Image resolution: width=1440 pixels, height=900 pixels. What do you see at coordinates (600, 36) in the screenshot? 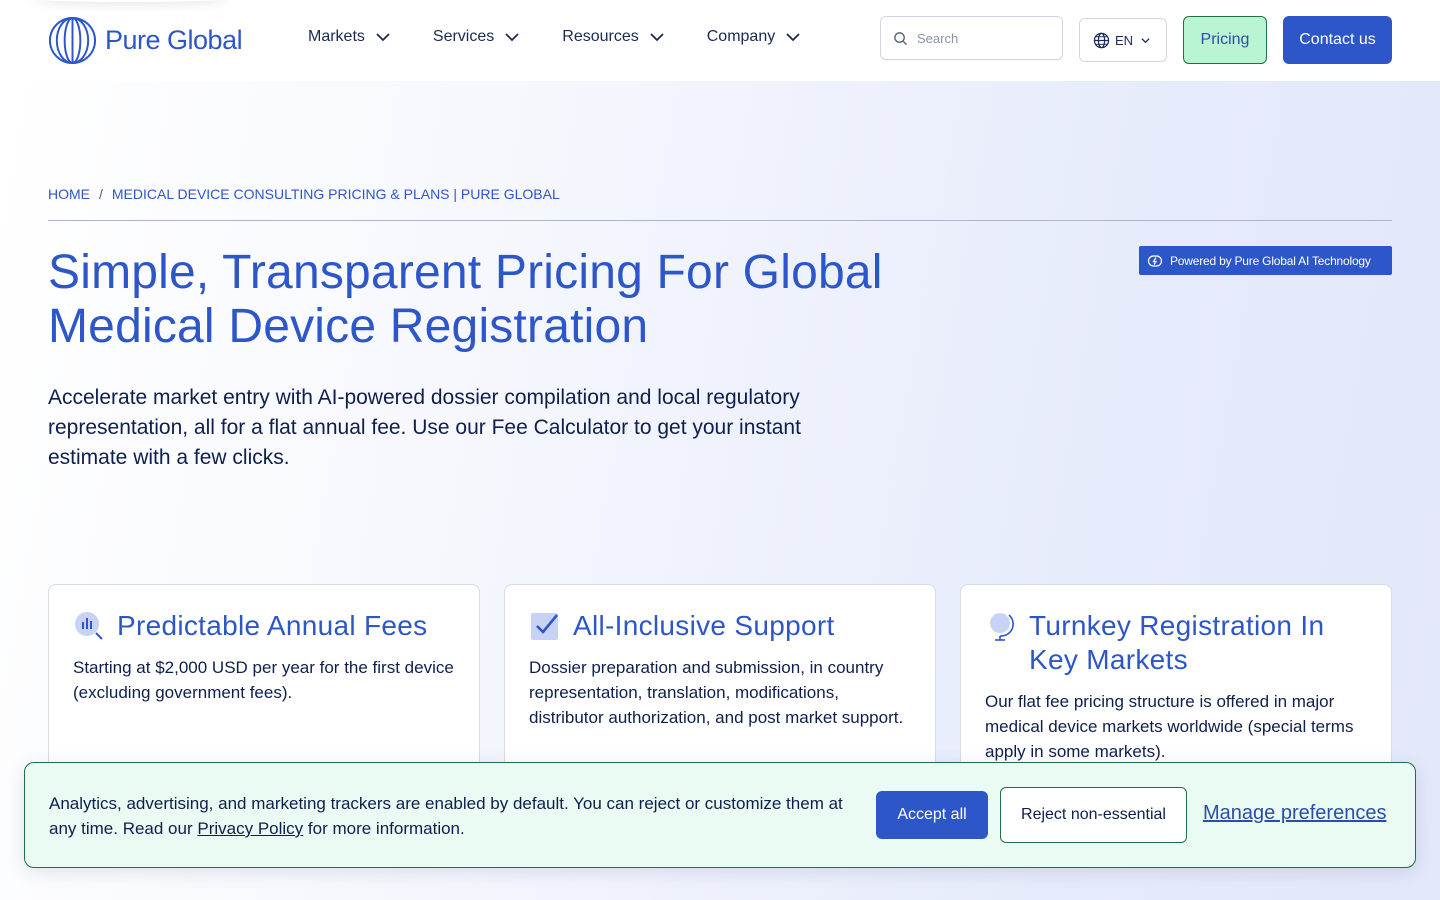
I see `nav-label: Resources` at bounding box center [600, 36].